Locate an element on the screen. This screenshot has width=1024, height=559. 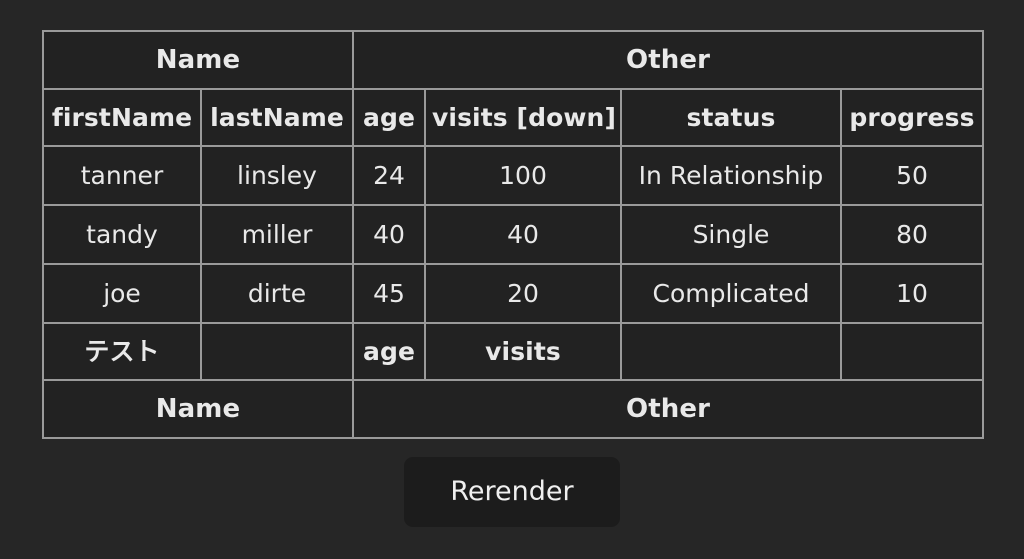
cell-visits: 20 is located at coordinates (523, 293).